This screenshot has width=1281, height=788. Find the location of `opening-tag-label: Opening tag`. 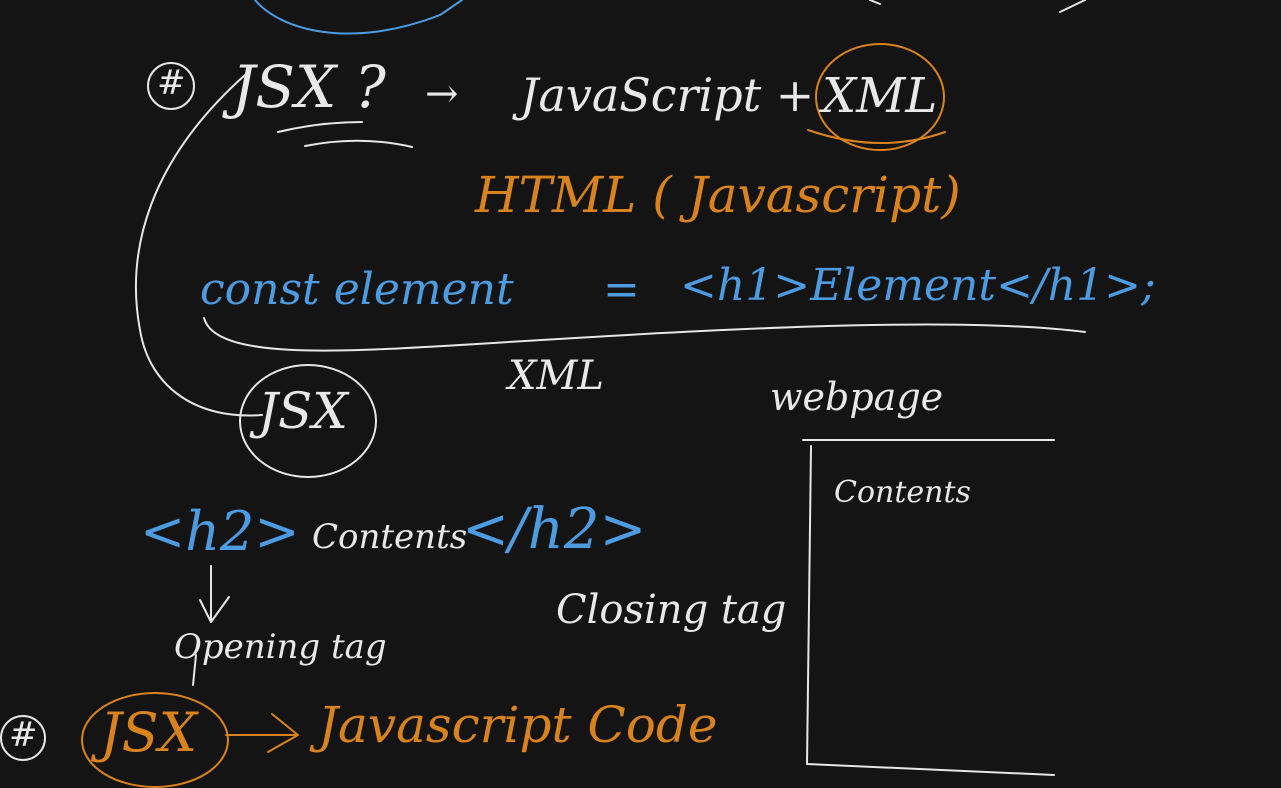

opening-tag-label: Opening tag is located at coordinates (280, 647).